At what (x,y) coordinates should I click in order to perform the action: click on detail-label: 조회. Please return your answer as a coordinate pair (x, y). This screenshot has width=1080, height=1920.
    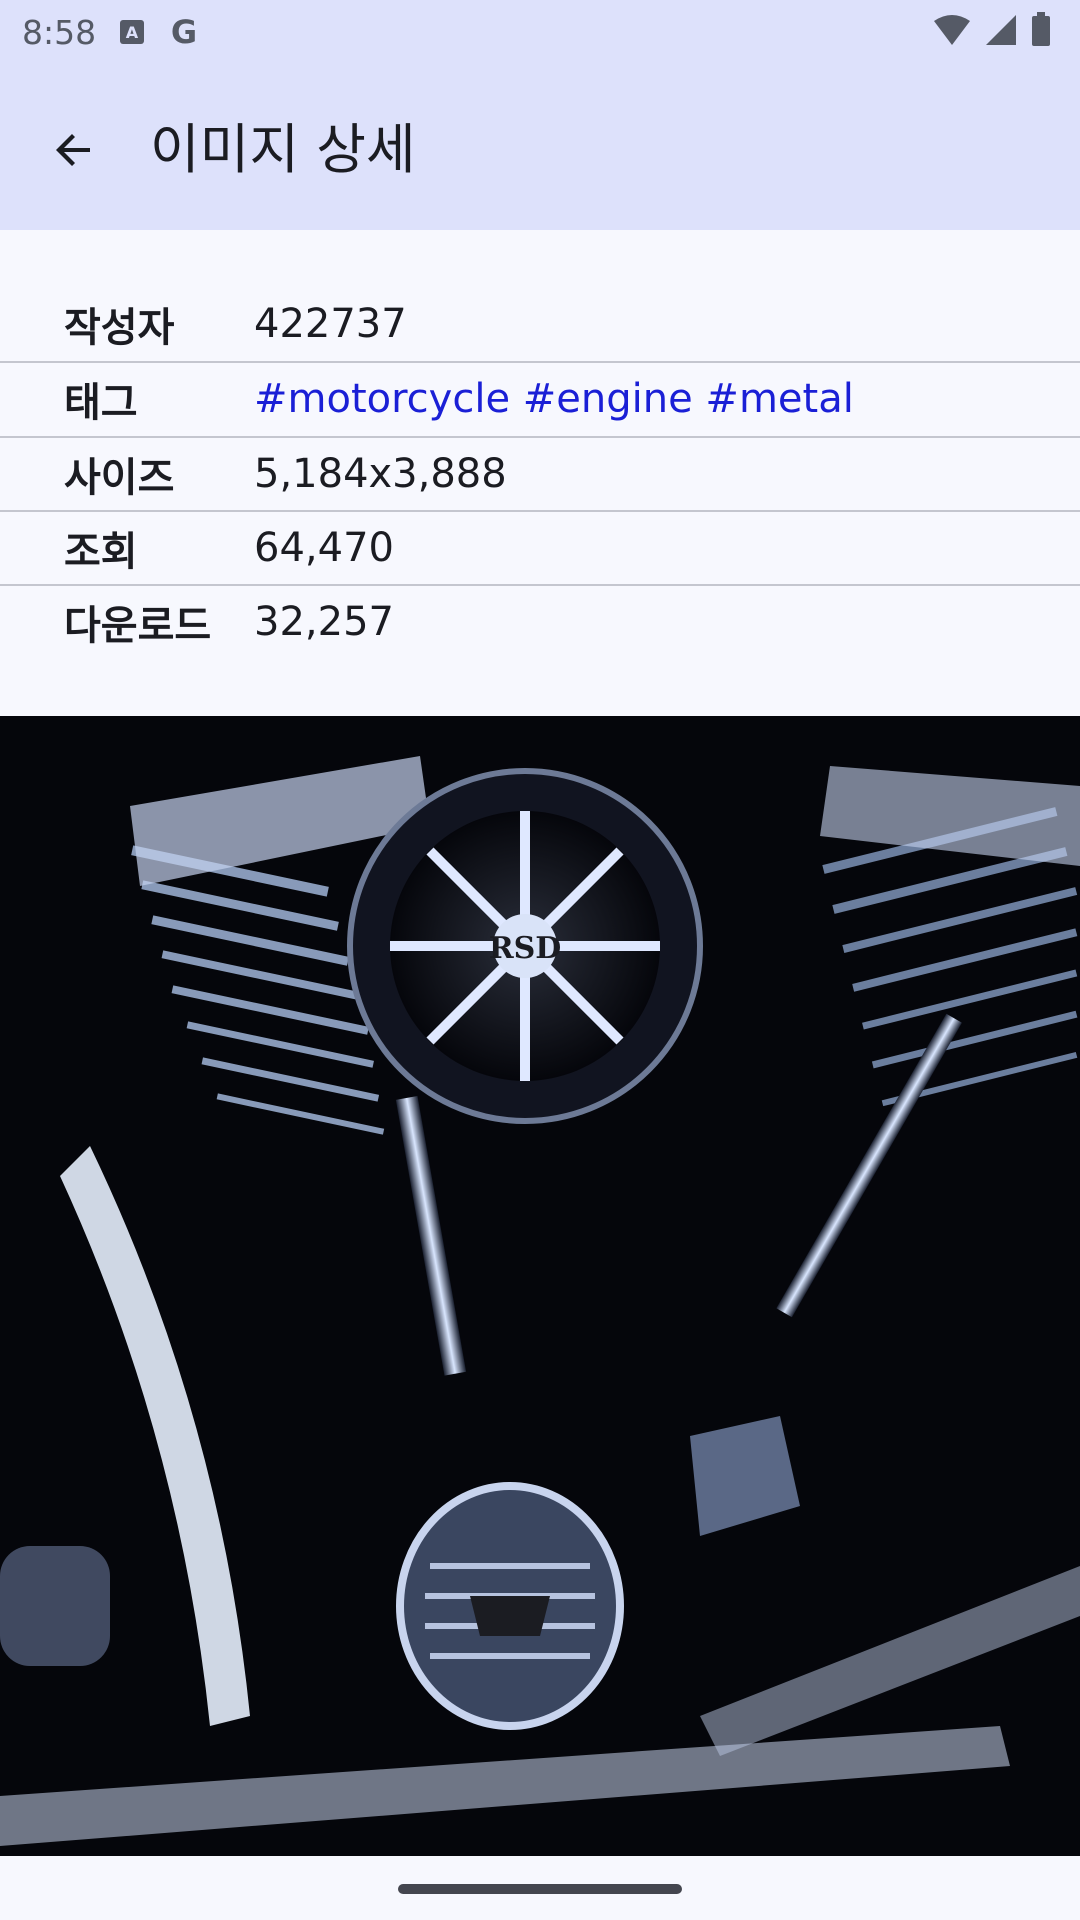
    Looking at the image, I should click on (101, 552).